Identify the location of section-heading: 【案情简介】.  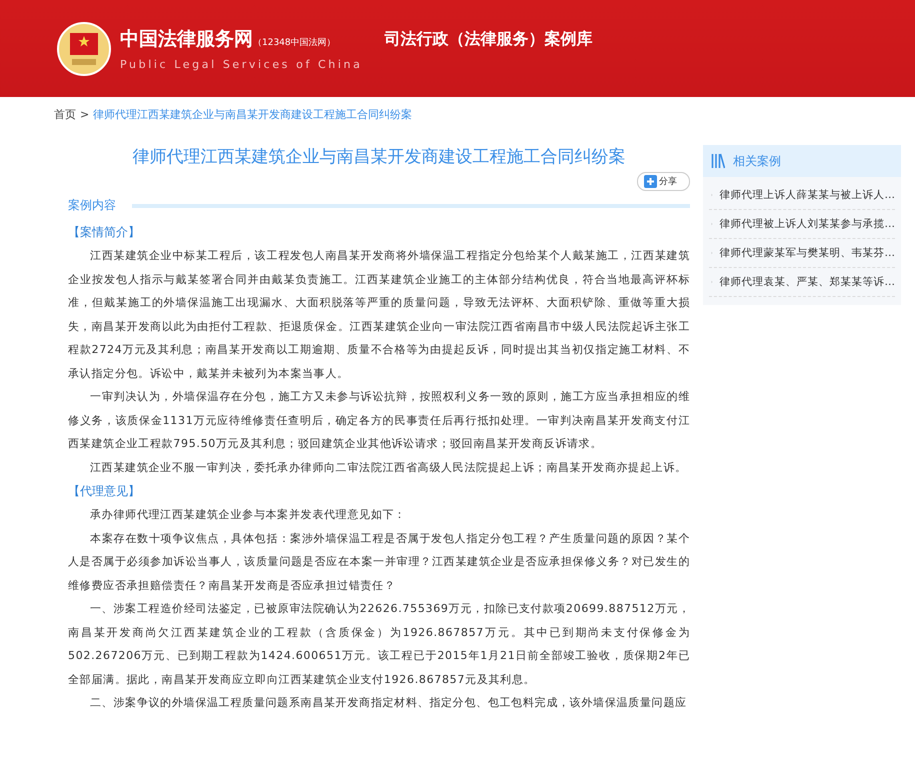
(104, 232).